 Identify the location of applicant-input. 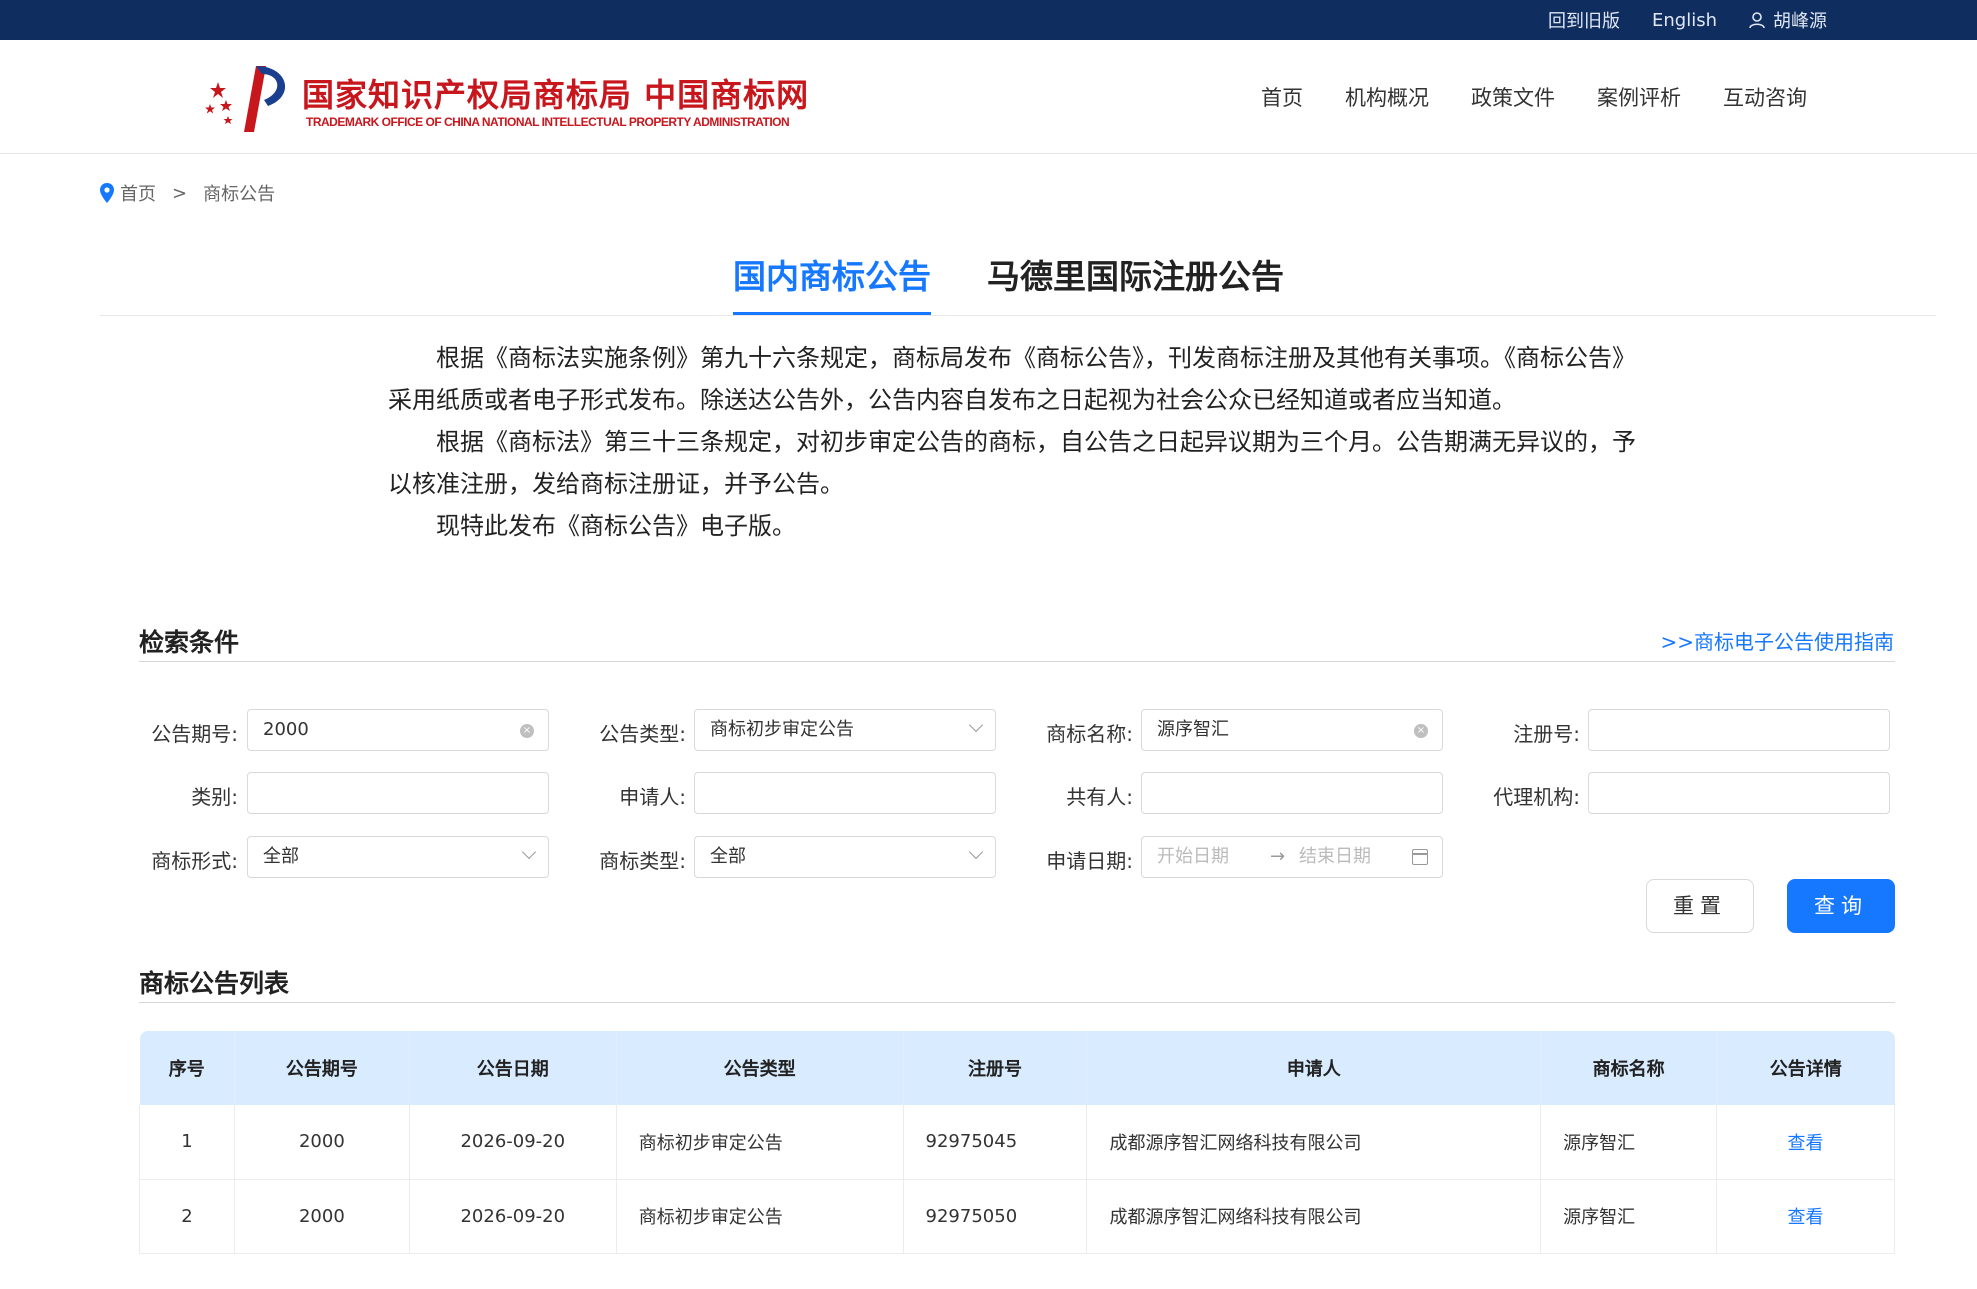
(845, 793).